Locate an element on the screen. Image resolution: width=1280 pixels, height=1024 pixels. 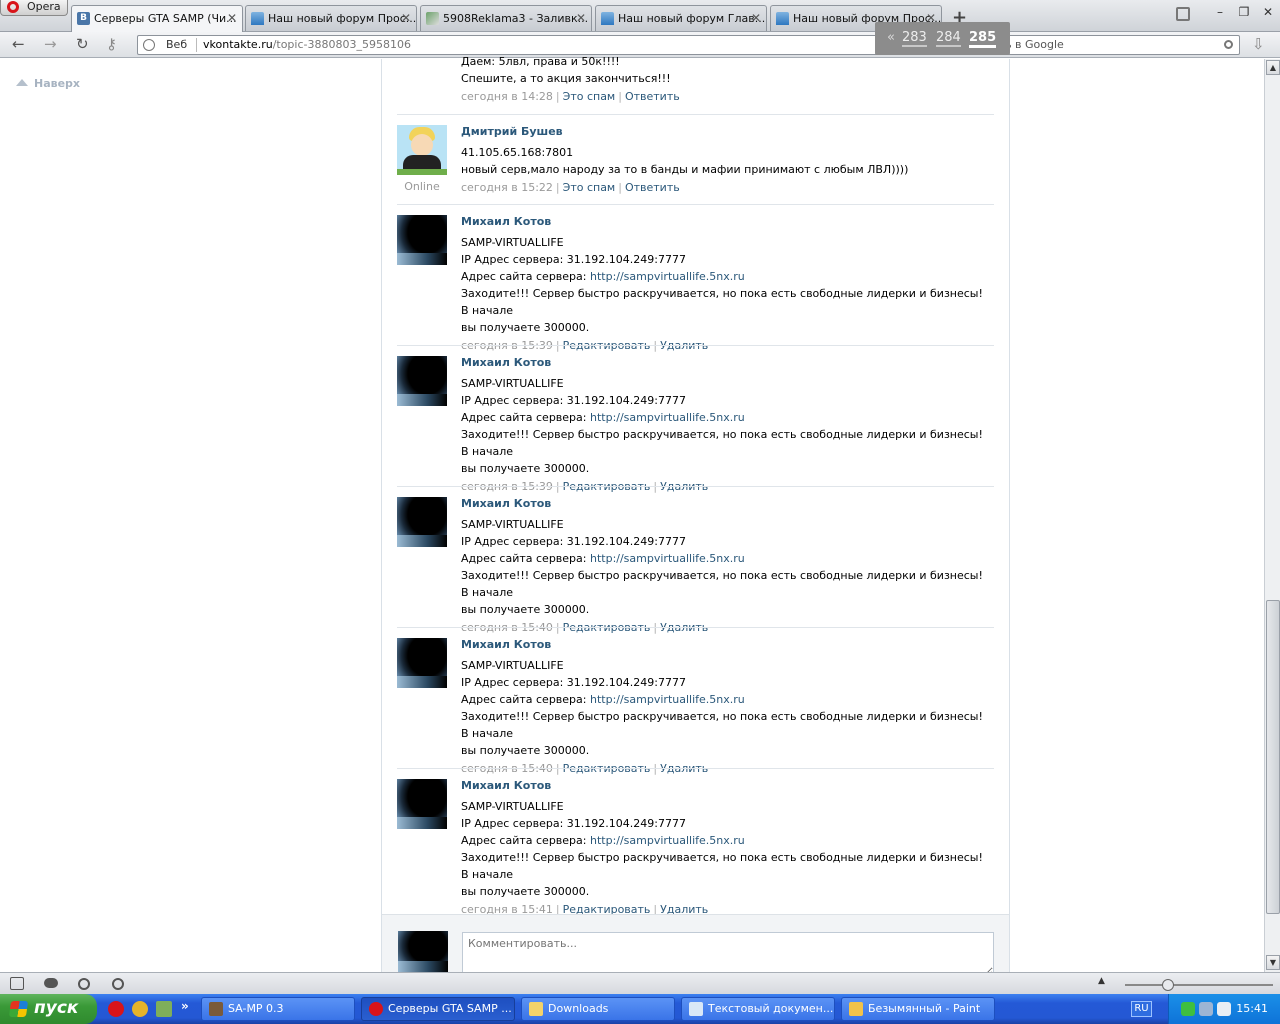
comment-input is located at coordinates (728, 954).